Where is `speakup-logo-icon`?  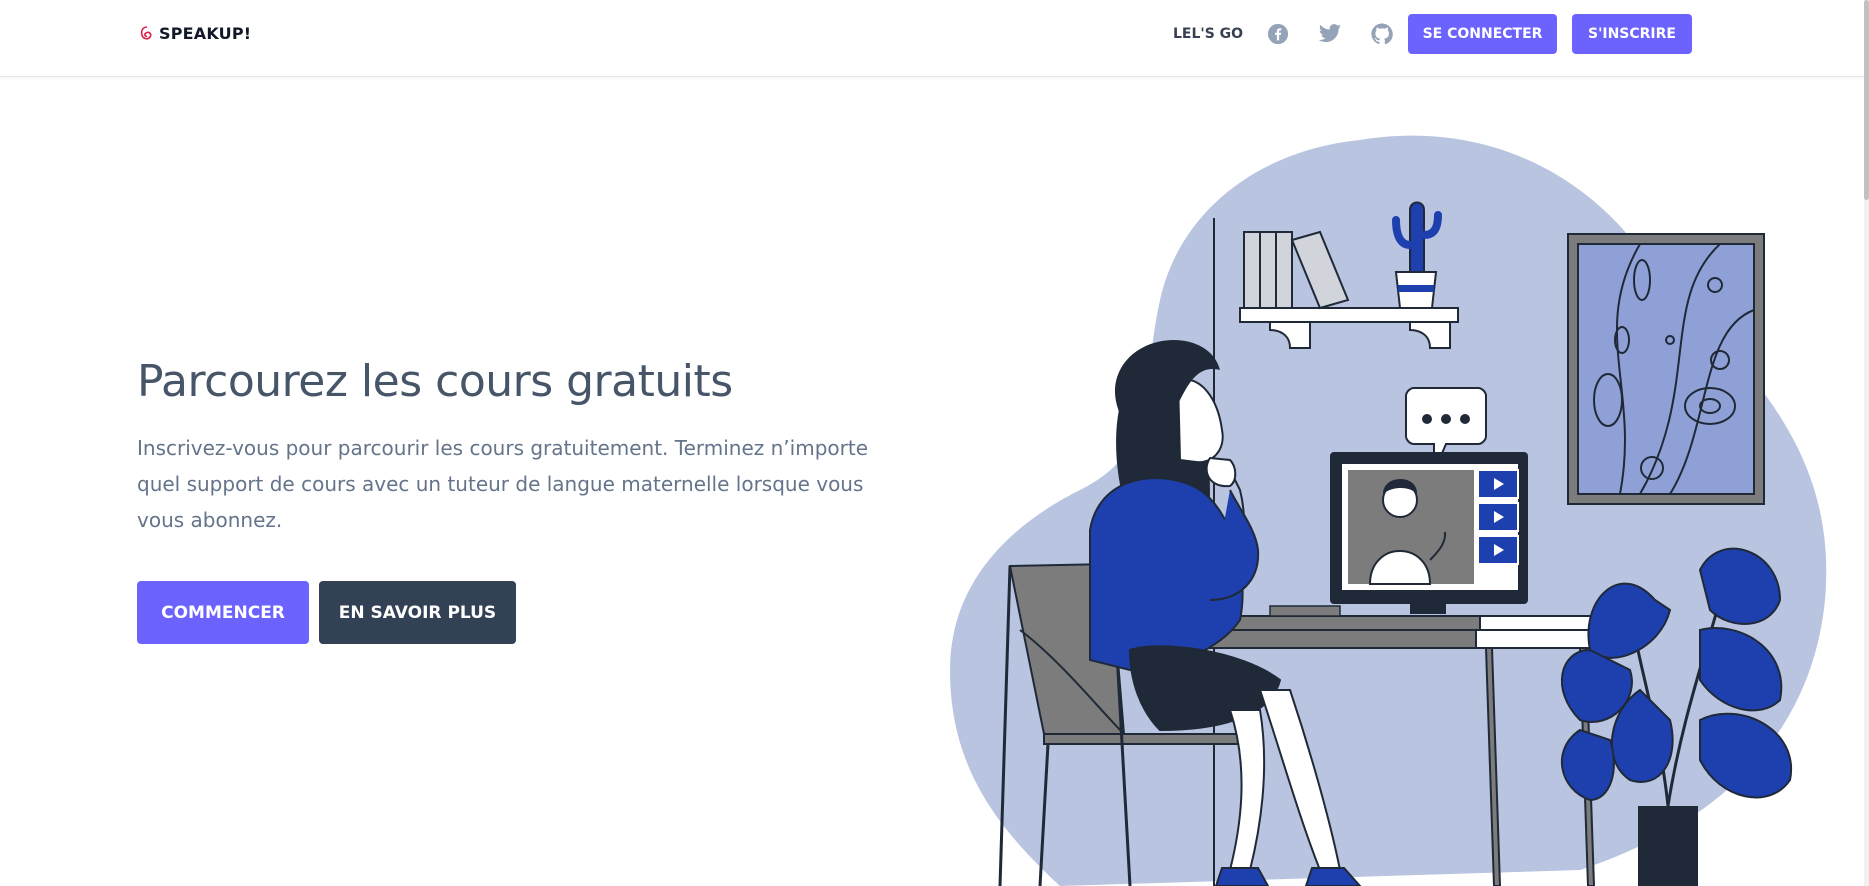
speakup-logo-icon is located at coordinates (146, 32).